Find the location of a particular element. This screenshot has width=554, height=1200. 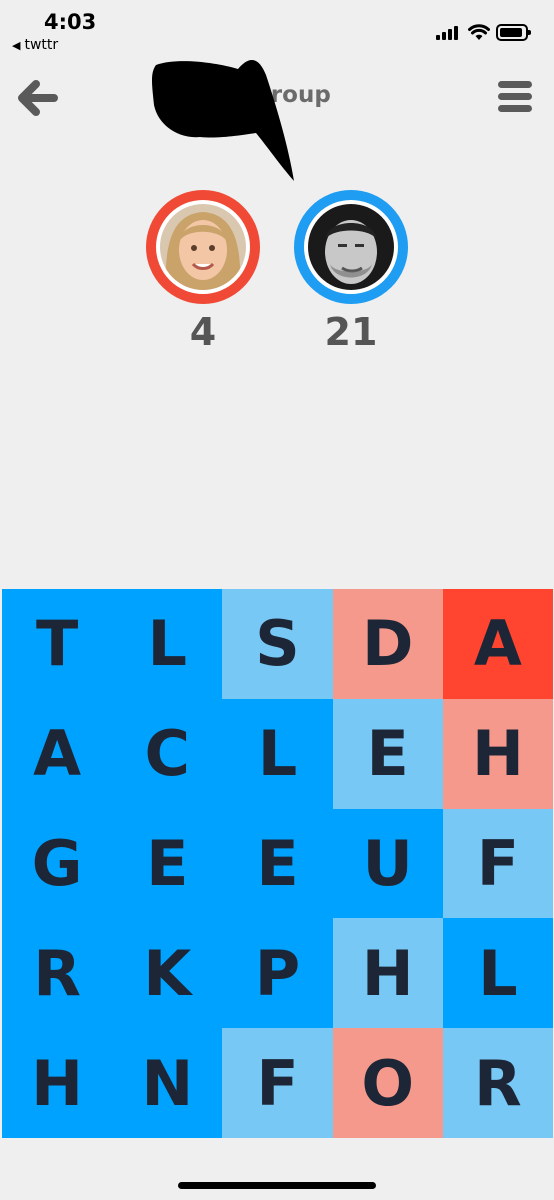

board-tile: T is located at coordinates (57, 644).